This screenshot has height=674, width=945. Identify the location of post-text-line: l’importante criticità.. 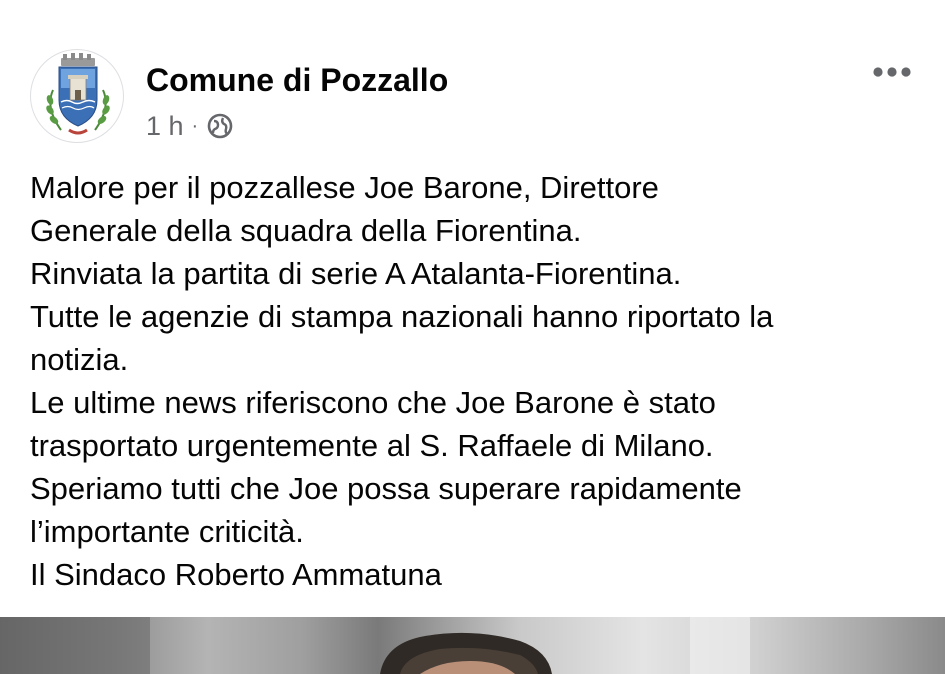
(167, 531).